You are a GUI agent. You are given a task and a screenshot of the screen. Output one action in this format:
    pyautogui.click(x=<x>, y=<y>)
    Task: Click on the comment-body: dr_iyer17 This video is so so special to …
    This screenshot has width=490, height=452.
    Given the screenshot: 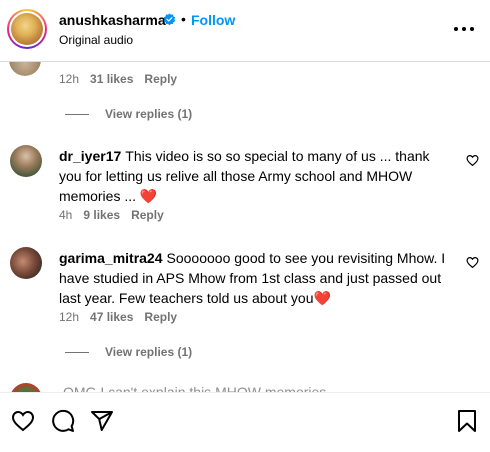 What is the action you would take?
    pyautogui.click(x=256, y=176)
    